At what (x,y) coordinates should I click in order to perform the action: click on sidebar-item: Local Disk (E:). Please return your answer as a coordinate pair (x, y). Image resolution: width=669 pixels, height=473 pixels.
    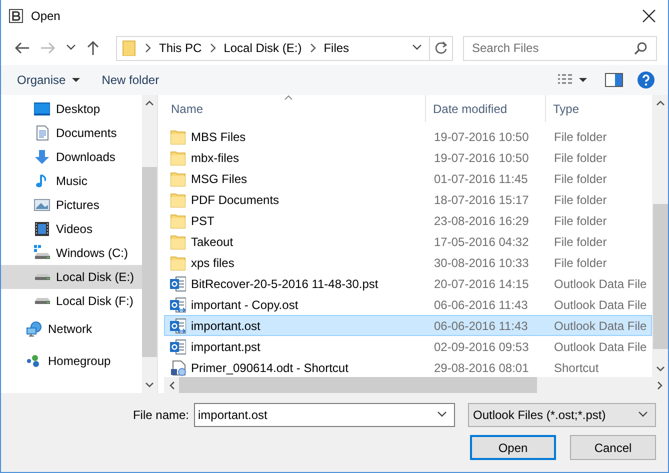
    Looking at the image, I should click on (71, 277).